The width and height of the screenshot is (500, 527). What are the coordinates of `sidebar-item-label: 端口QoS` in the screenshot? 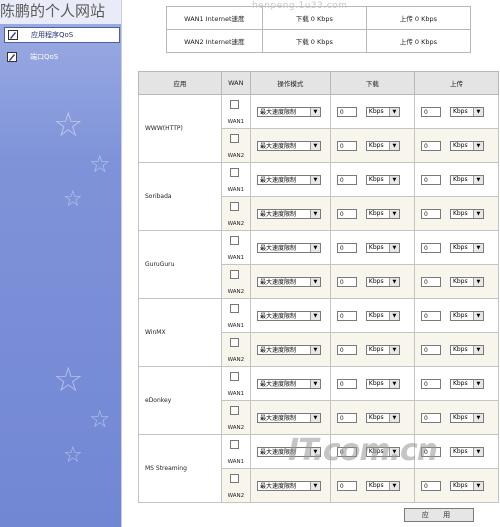 It's located at (44, 57).